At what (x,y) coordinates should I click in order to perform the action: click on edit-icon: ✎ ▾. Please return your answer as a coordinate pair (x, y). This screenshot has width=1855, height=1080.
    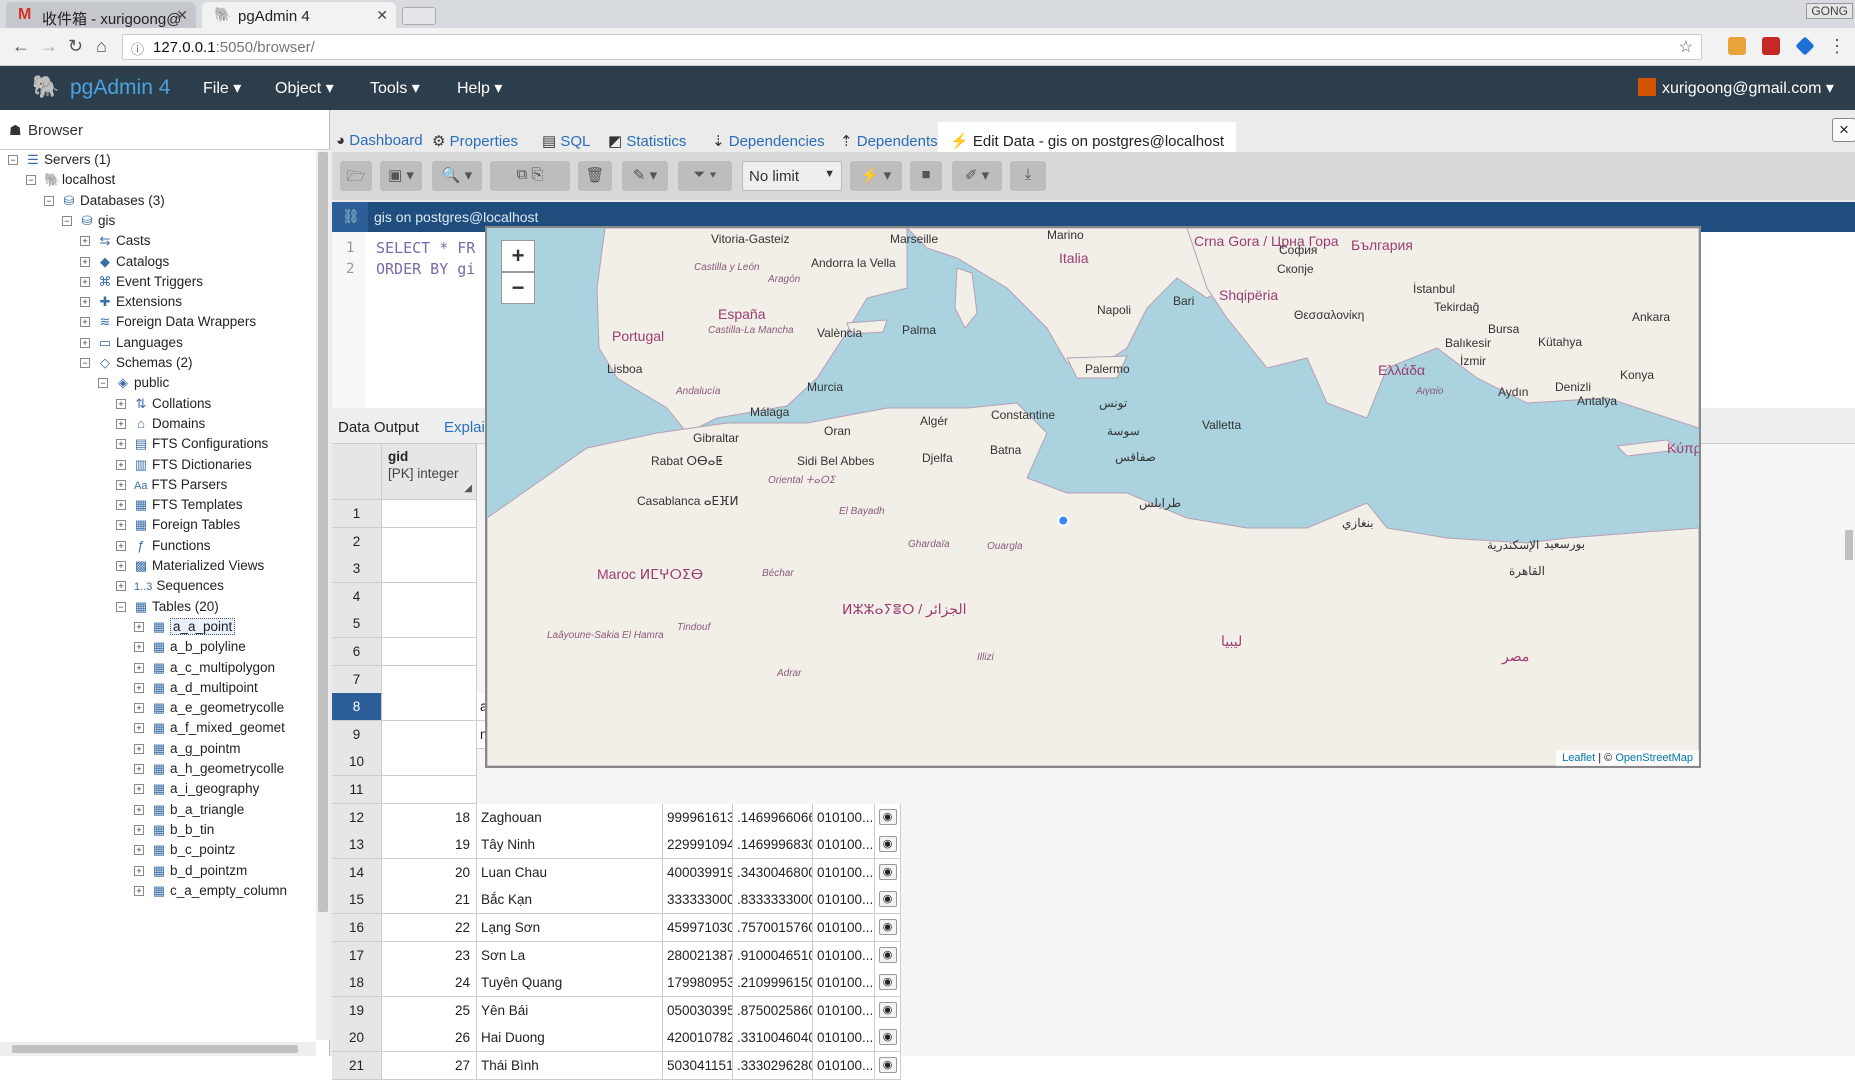
    Looking at the image, I should click on (645, 176).